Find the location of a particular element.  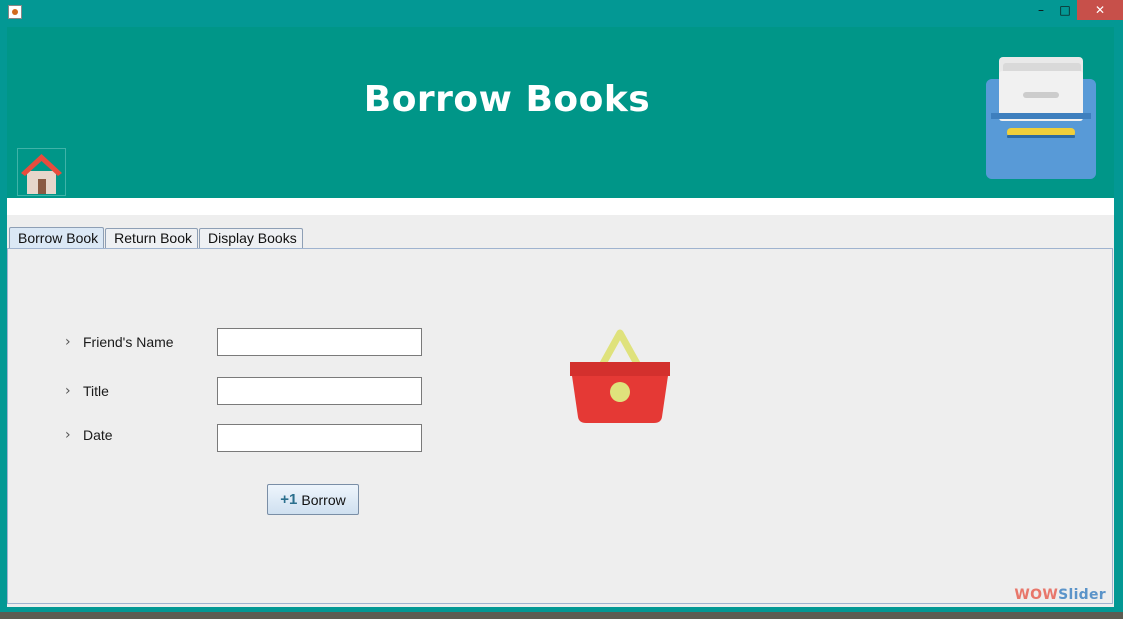

date-input is located at coordinates (319, 438).